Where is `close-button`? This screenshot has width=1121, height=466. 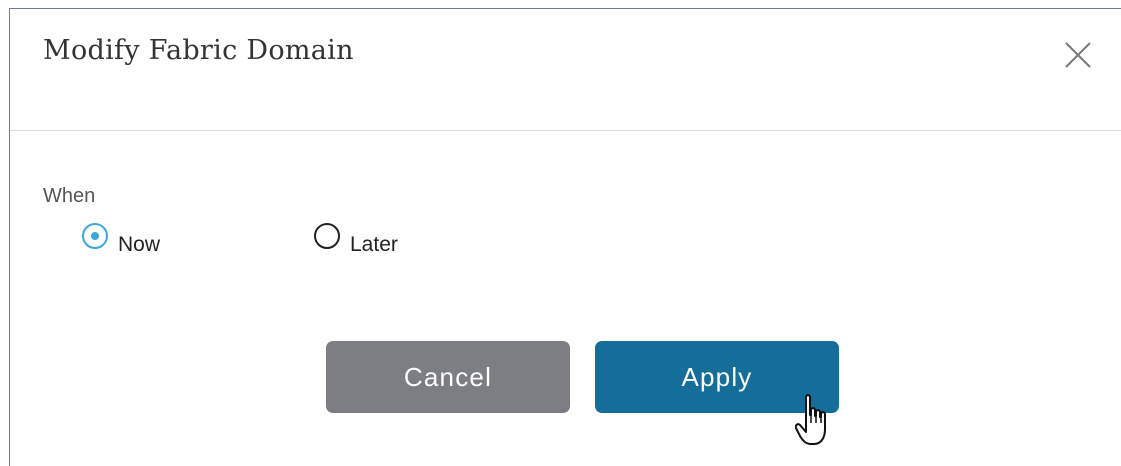 close-button is located at coordinates (1078, 55).